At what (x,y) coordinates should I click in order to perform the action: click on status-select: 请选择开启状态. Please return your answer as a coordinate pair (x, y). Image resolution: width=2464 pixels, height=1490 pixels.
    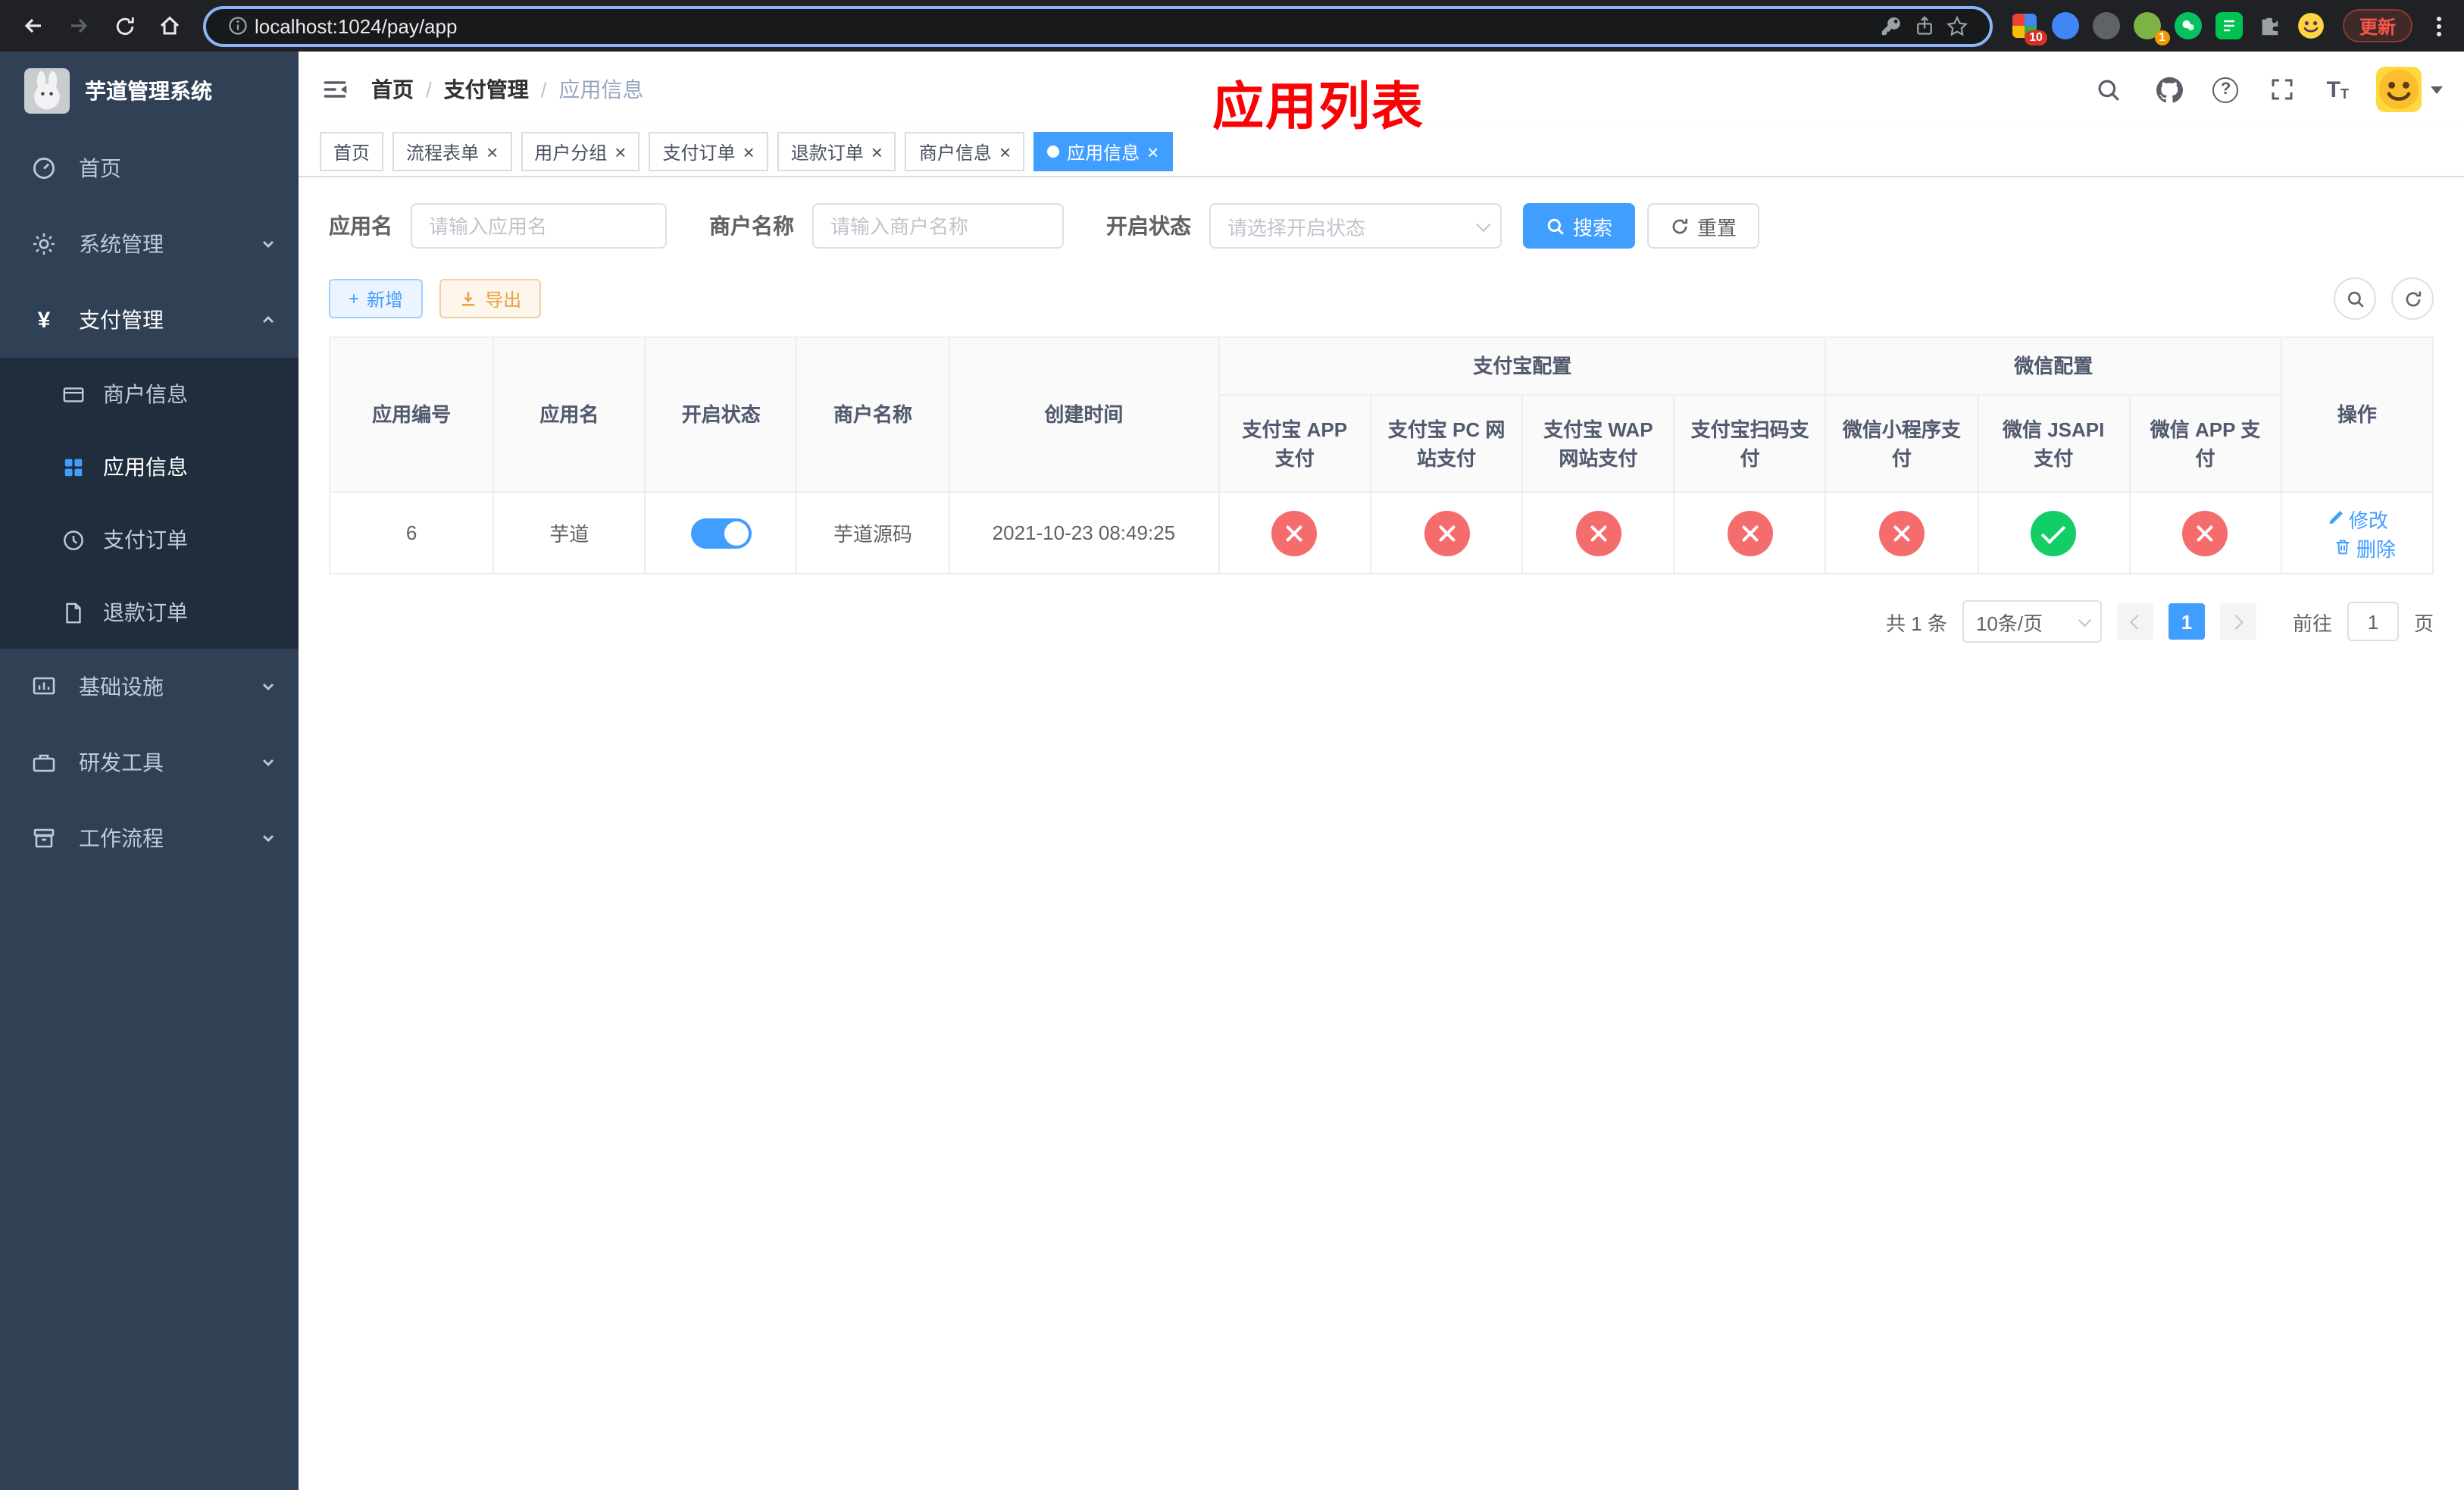
    Looking at the image, I should click on (1355, 226).